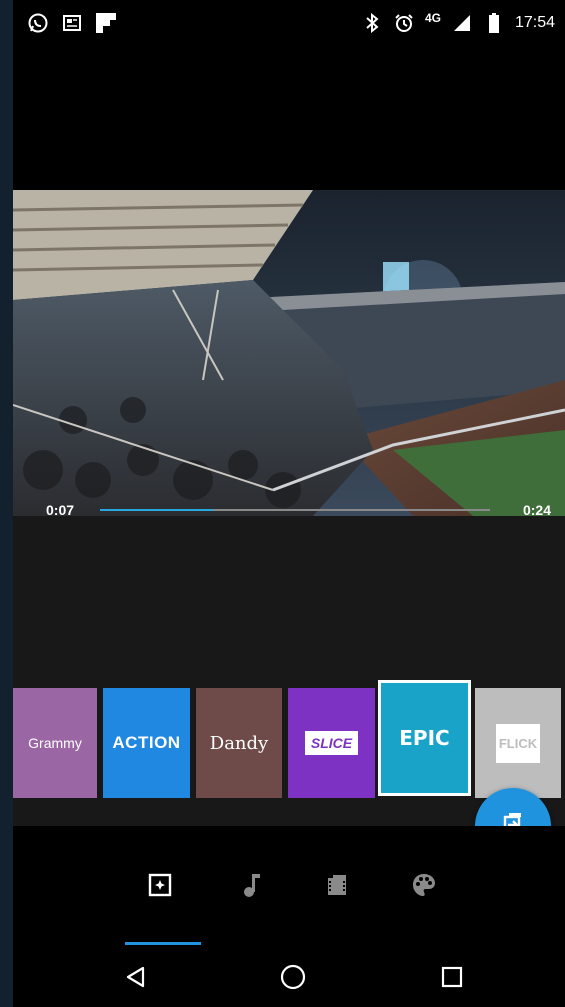 The height and width of the screenshot is (1007, 565). I want to click on alarm-icon, so click(404, 23).